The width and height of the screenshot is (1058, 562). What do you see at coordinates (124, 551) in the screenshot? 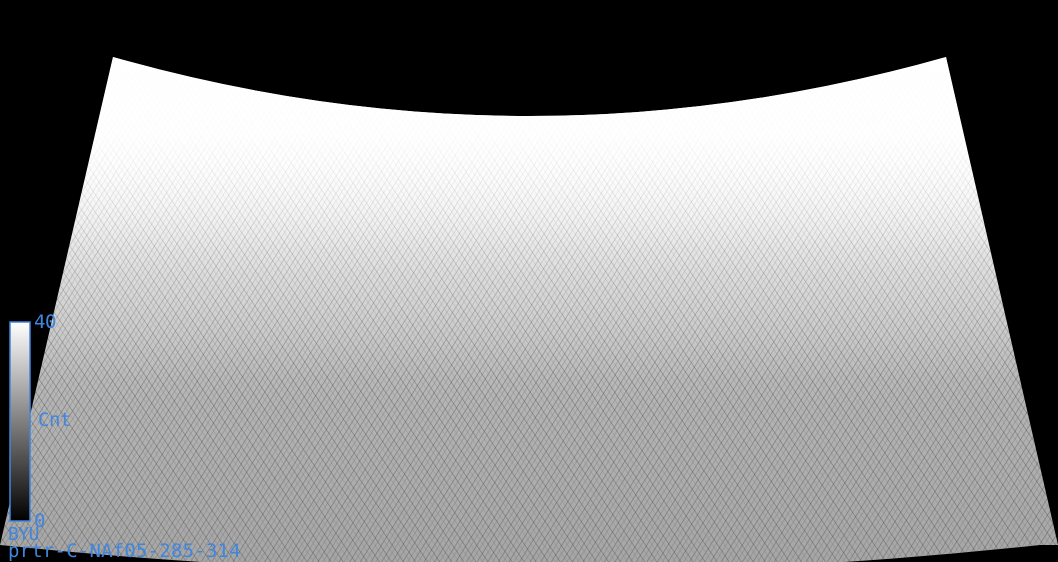
I see `image-title: prtr-C-NAf05-285-314` at bounding box center [124, 551].